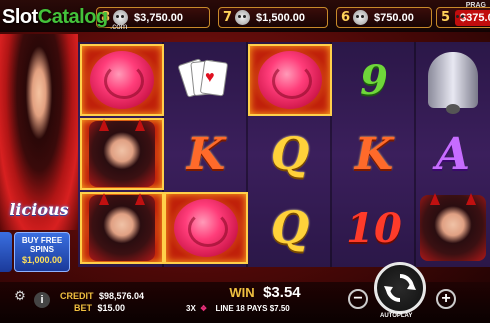  Describe the element at coordinates (396, 316) in the screenshot. I see `autoplay-button: AUTOPLAY` at that location.